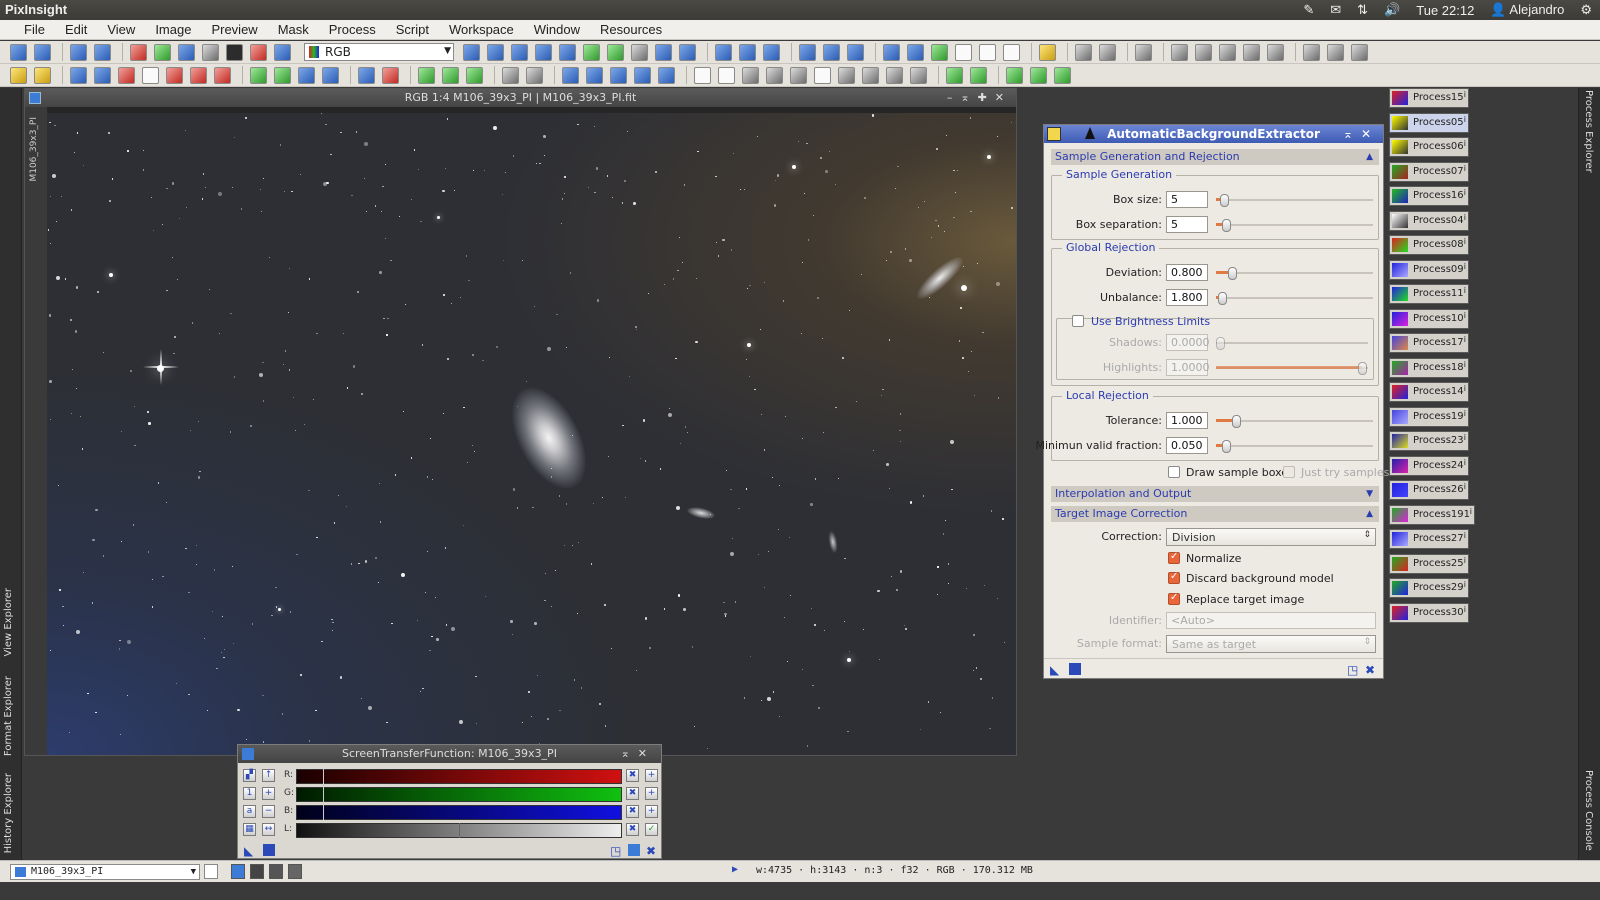  I want to click on tolerance-slider, so click(1294, 421).